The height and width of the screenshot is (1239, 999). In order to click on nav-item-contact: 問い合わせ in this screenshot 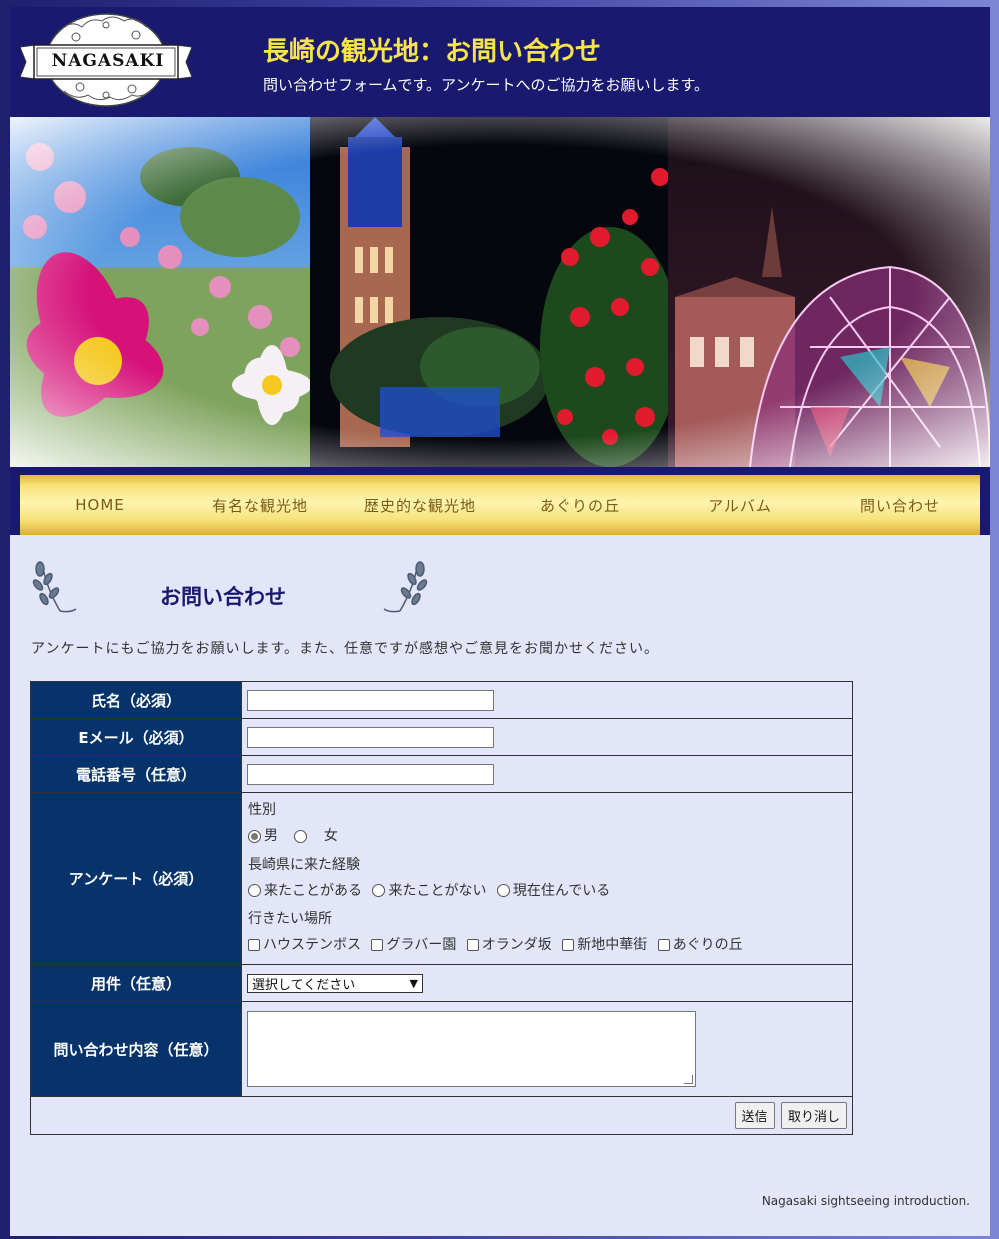, I will do `click(900, 505)`.